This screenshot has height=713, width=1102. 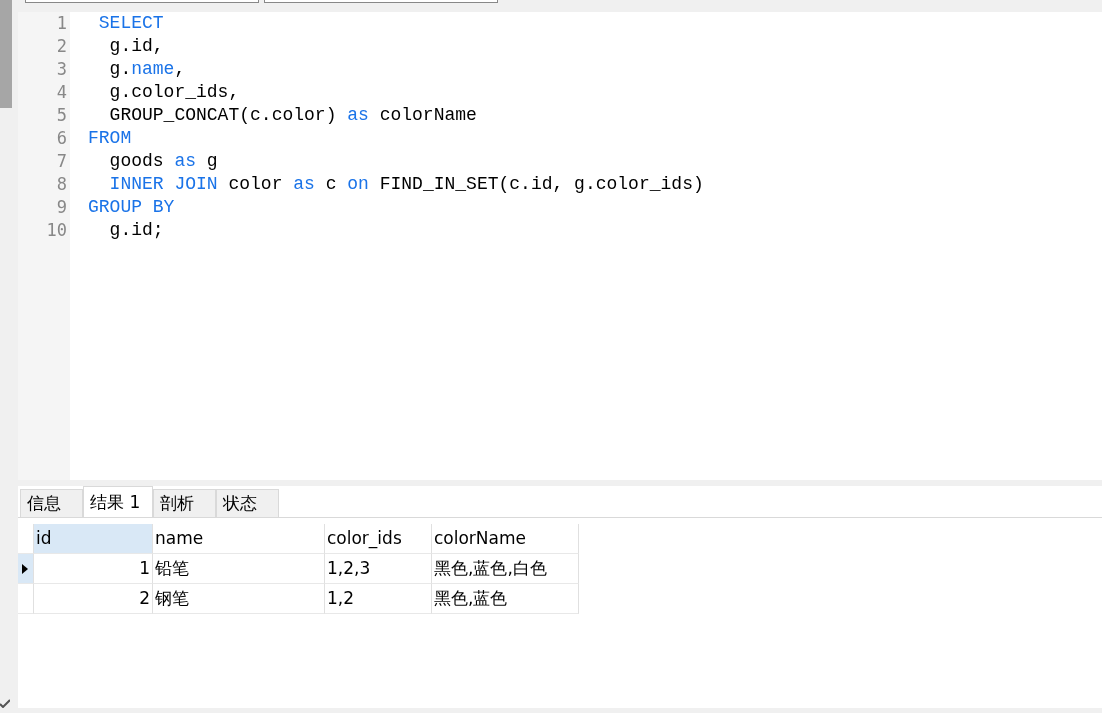 I want to click on result-tab: 信息, so click(x=51, y=503).